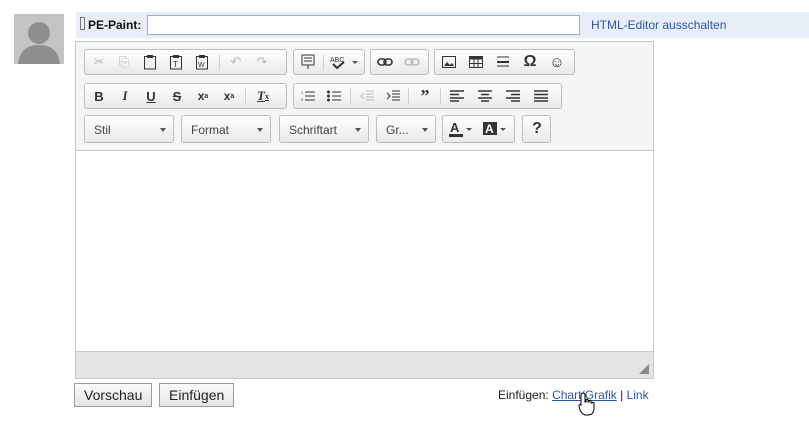 The height and width of the screenshot is (425, 809). I want to click on help-icon: ?, so click(537, 129).